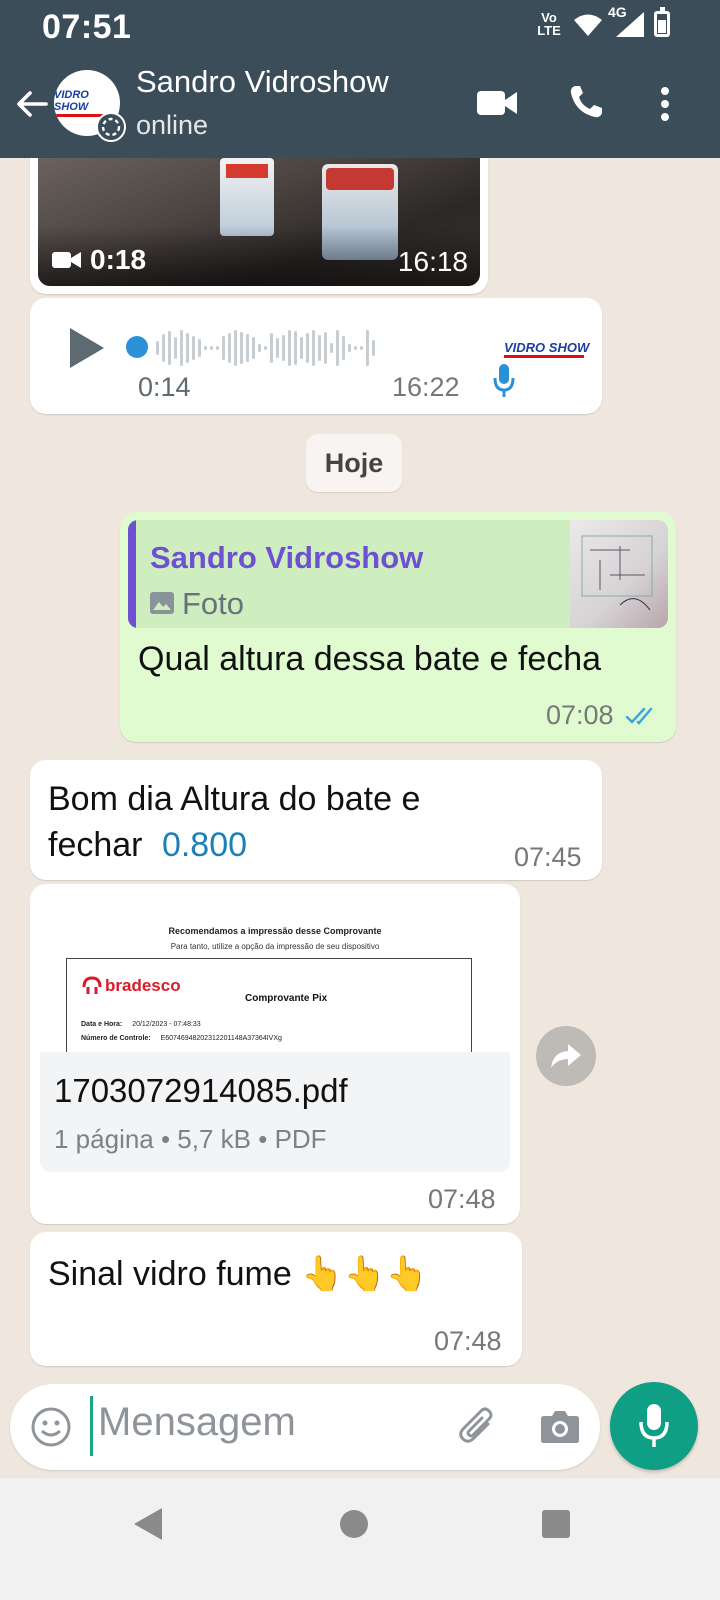 The width and height of the screenshot is (720, 1600). Describe the element at coordinates (162, 603) in the screenshot. I see `image-icon` at that location.